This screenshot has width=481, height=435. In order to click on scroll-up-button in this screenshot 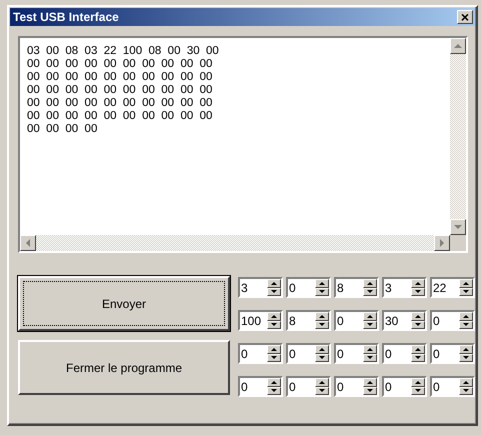, I will do `click(458, 46)`.